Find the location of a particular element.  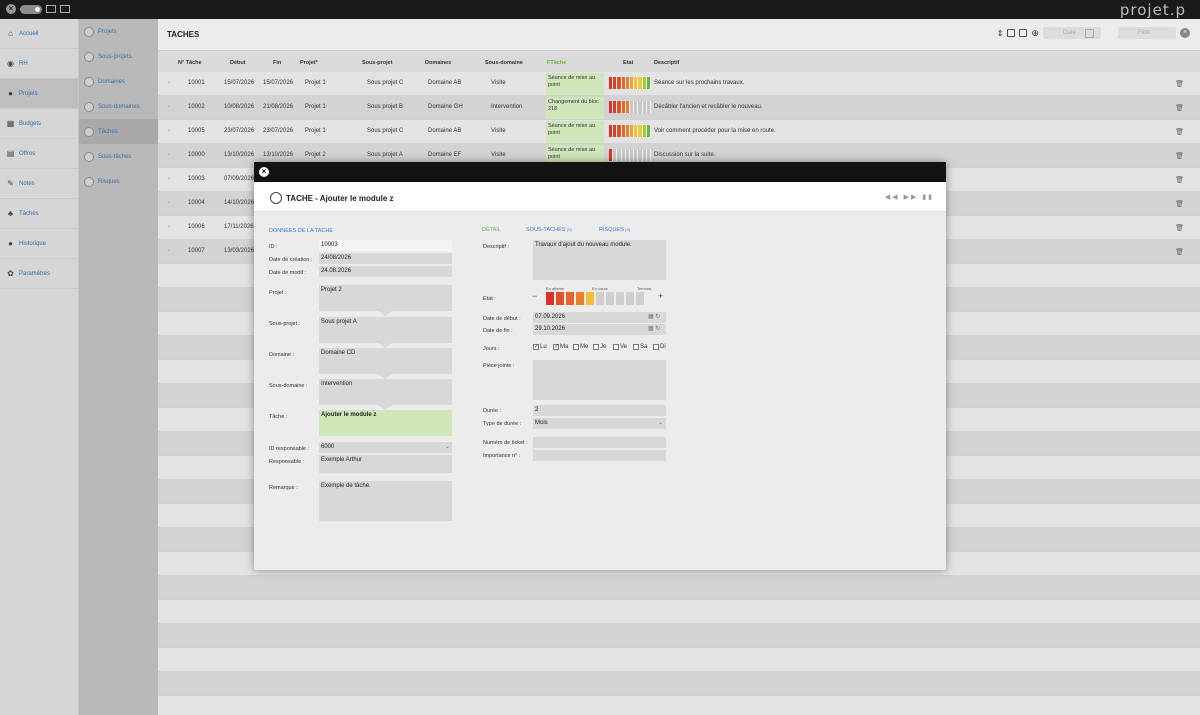

nav-item-notes: ✎ Notes is located at coordinates (39, 184).